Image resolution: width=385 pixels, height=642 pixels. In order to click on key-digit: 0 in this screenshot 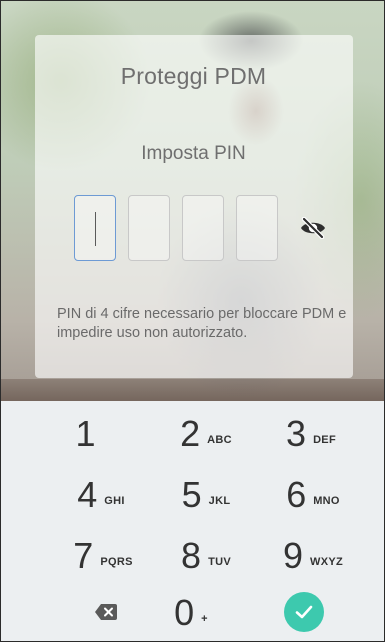, I will do `click(184, 612)`.